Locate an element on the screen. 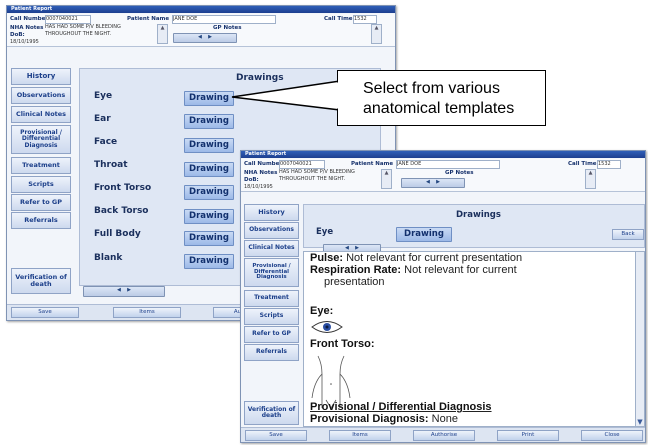  bottom-toolbar: Save Items Authorise Print Close is located at coordinates (443, 434).